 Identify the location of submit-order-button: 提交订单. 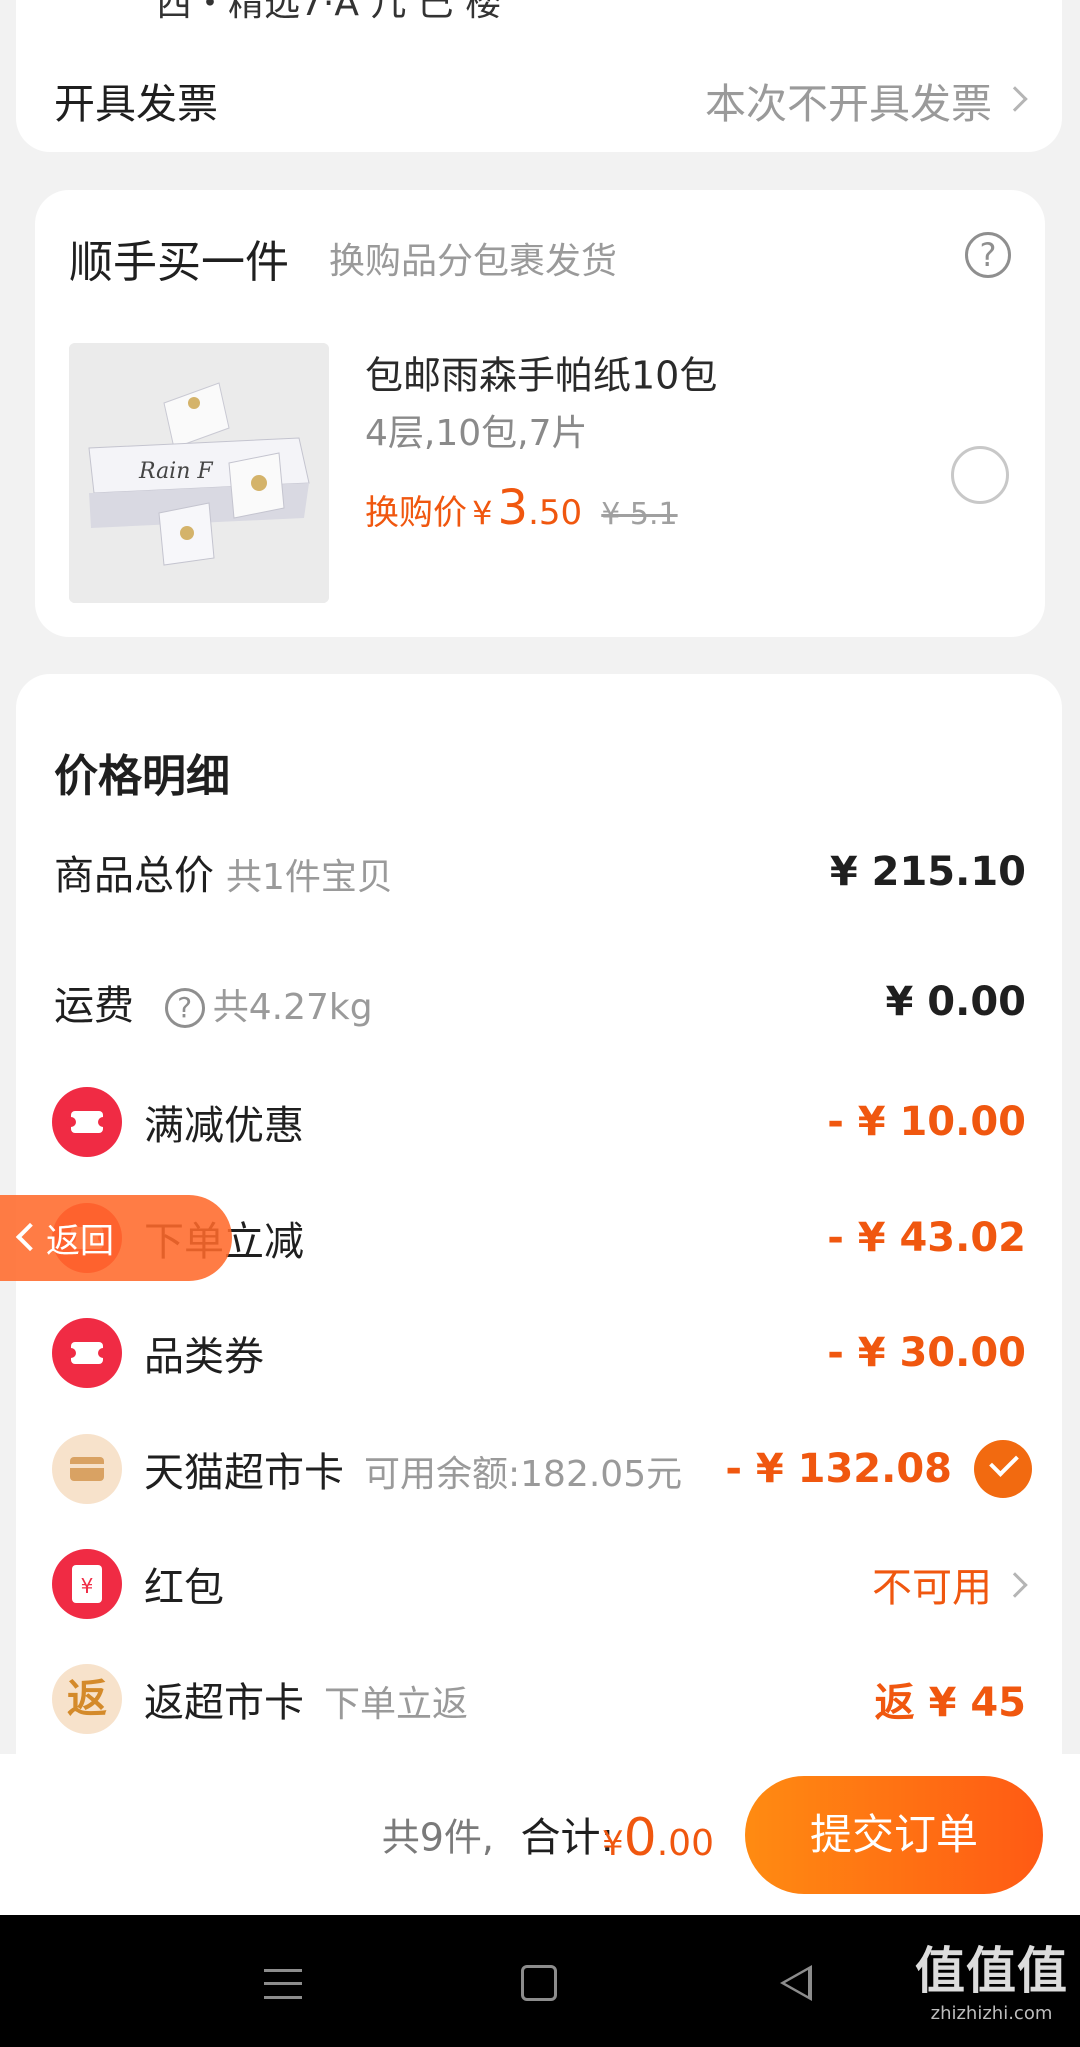
(894, 1835).